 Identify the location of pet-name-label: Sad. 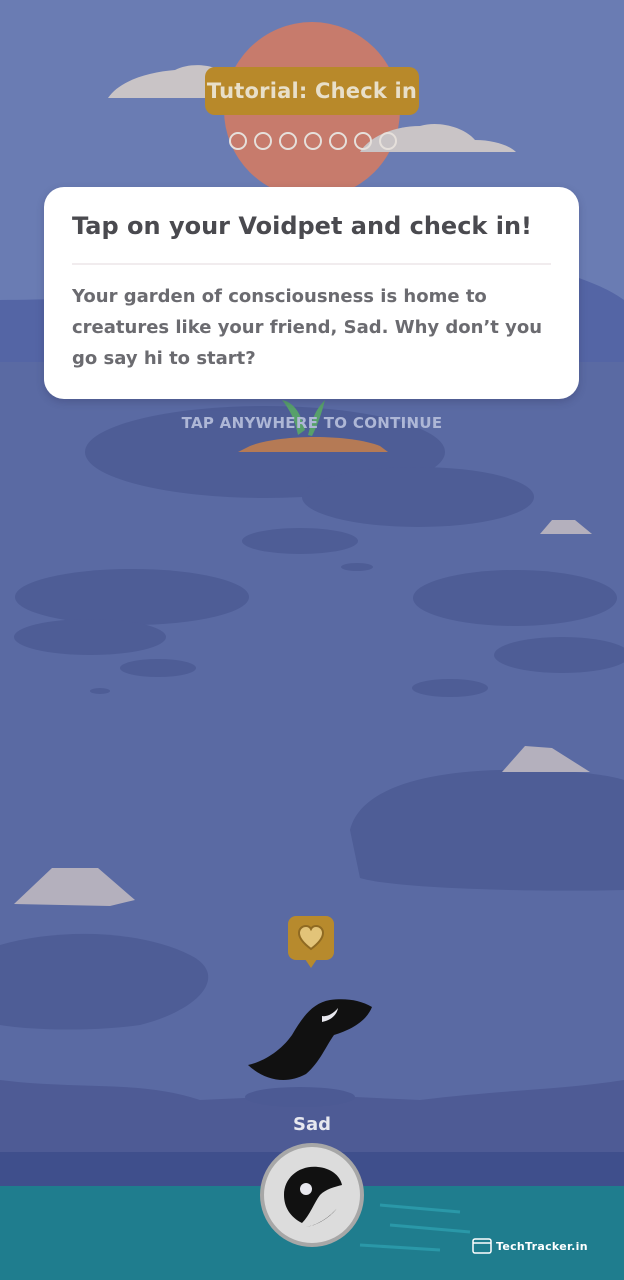
(312, 1124).